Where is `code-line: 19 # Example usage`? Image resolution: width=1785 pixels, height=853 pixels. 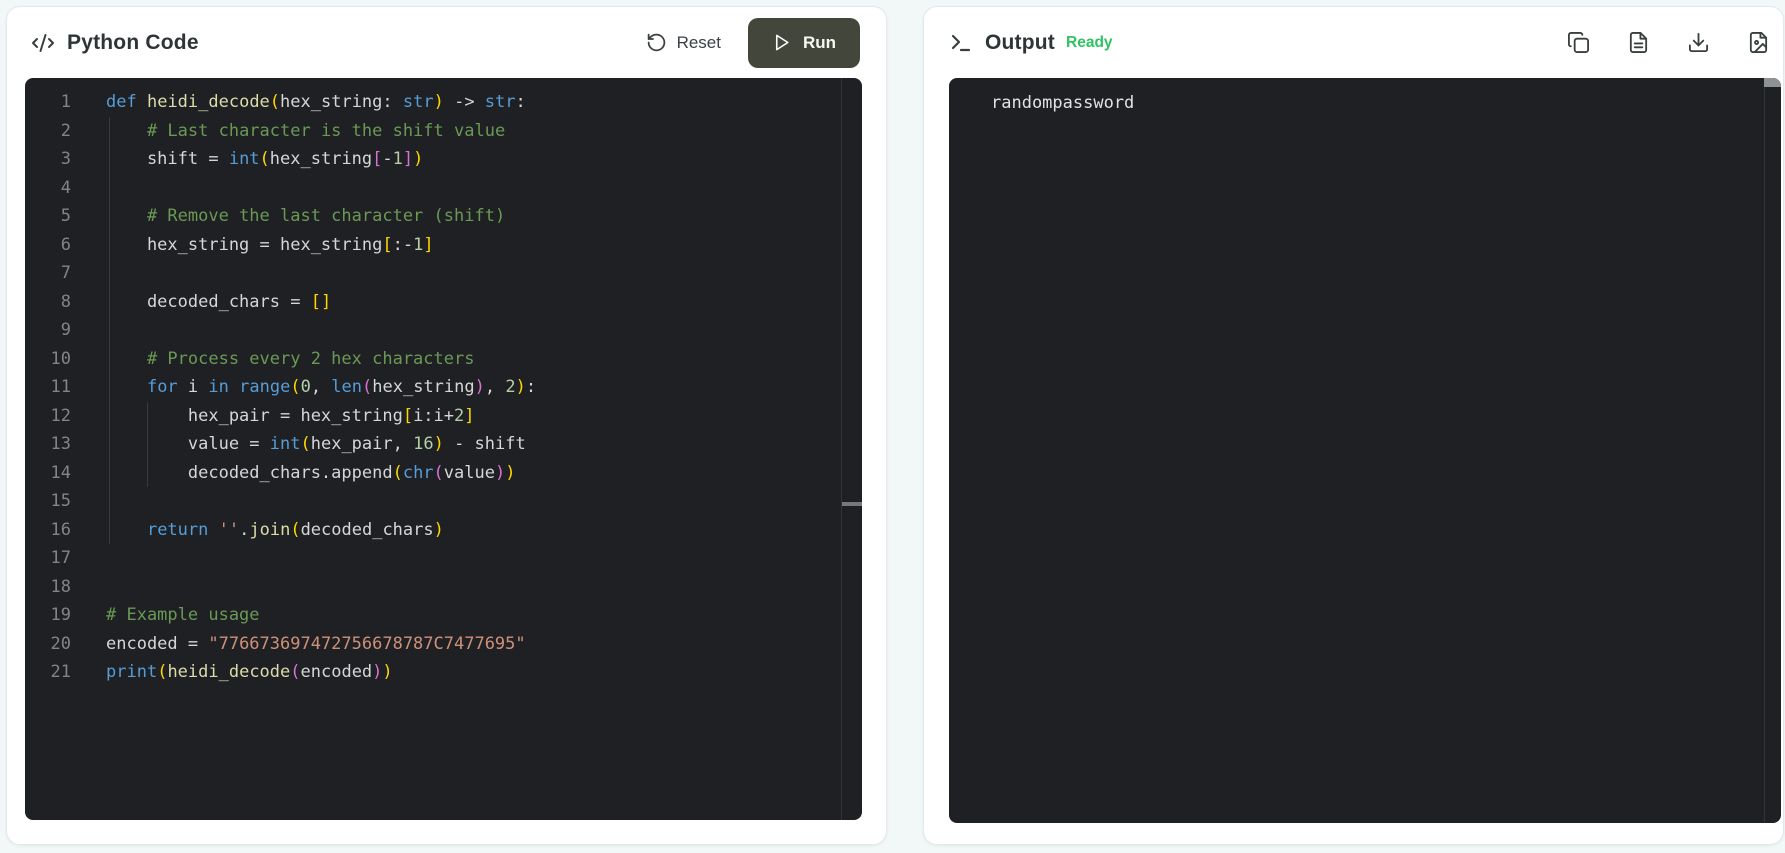 code-line: 19 # Example usage is located at coordinates (443, 615).